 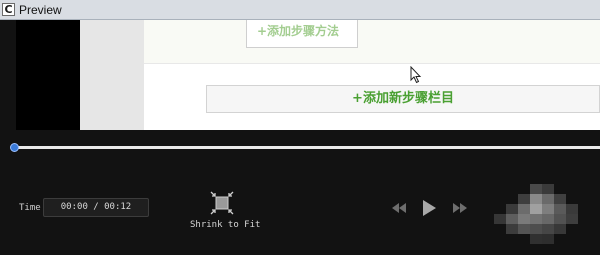 What do you see at coordinates (222, 203) in the screenshot?
I see `shrink-to-fit-icon` at bounding box center [222, 203].